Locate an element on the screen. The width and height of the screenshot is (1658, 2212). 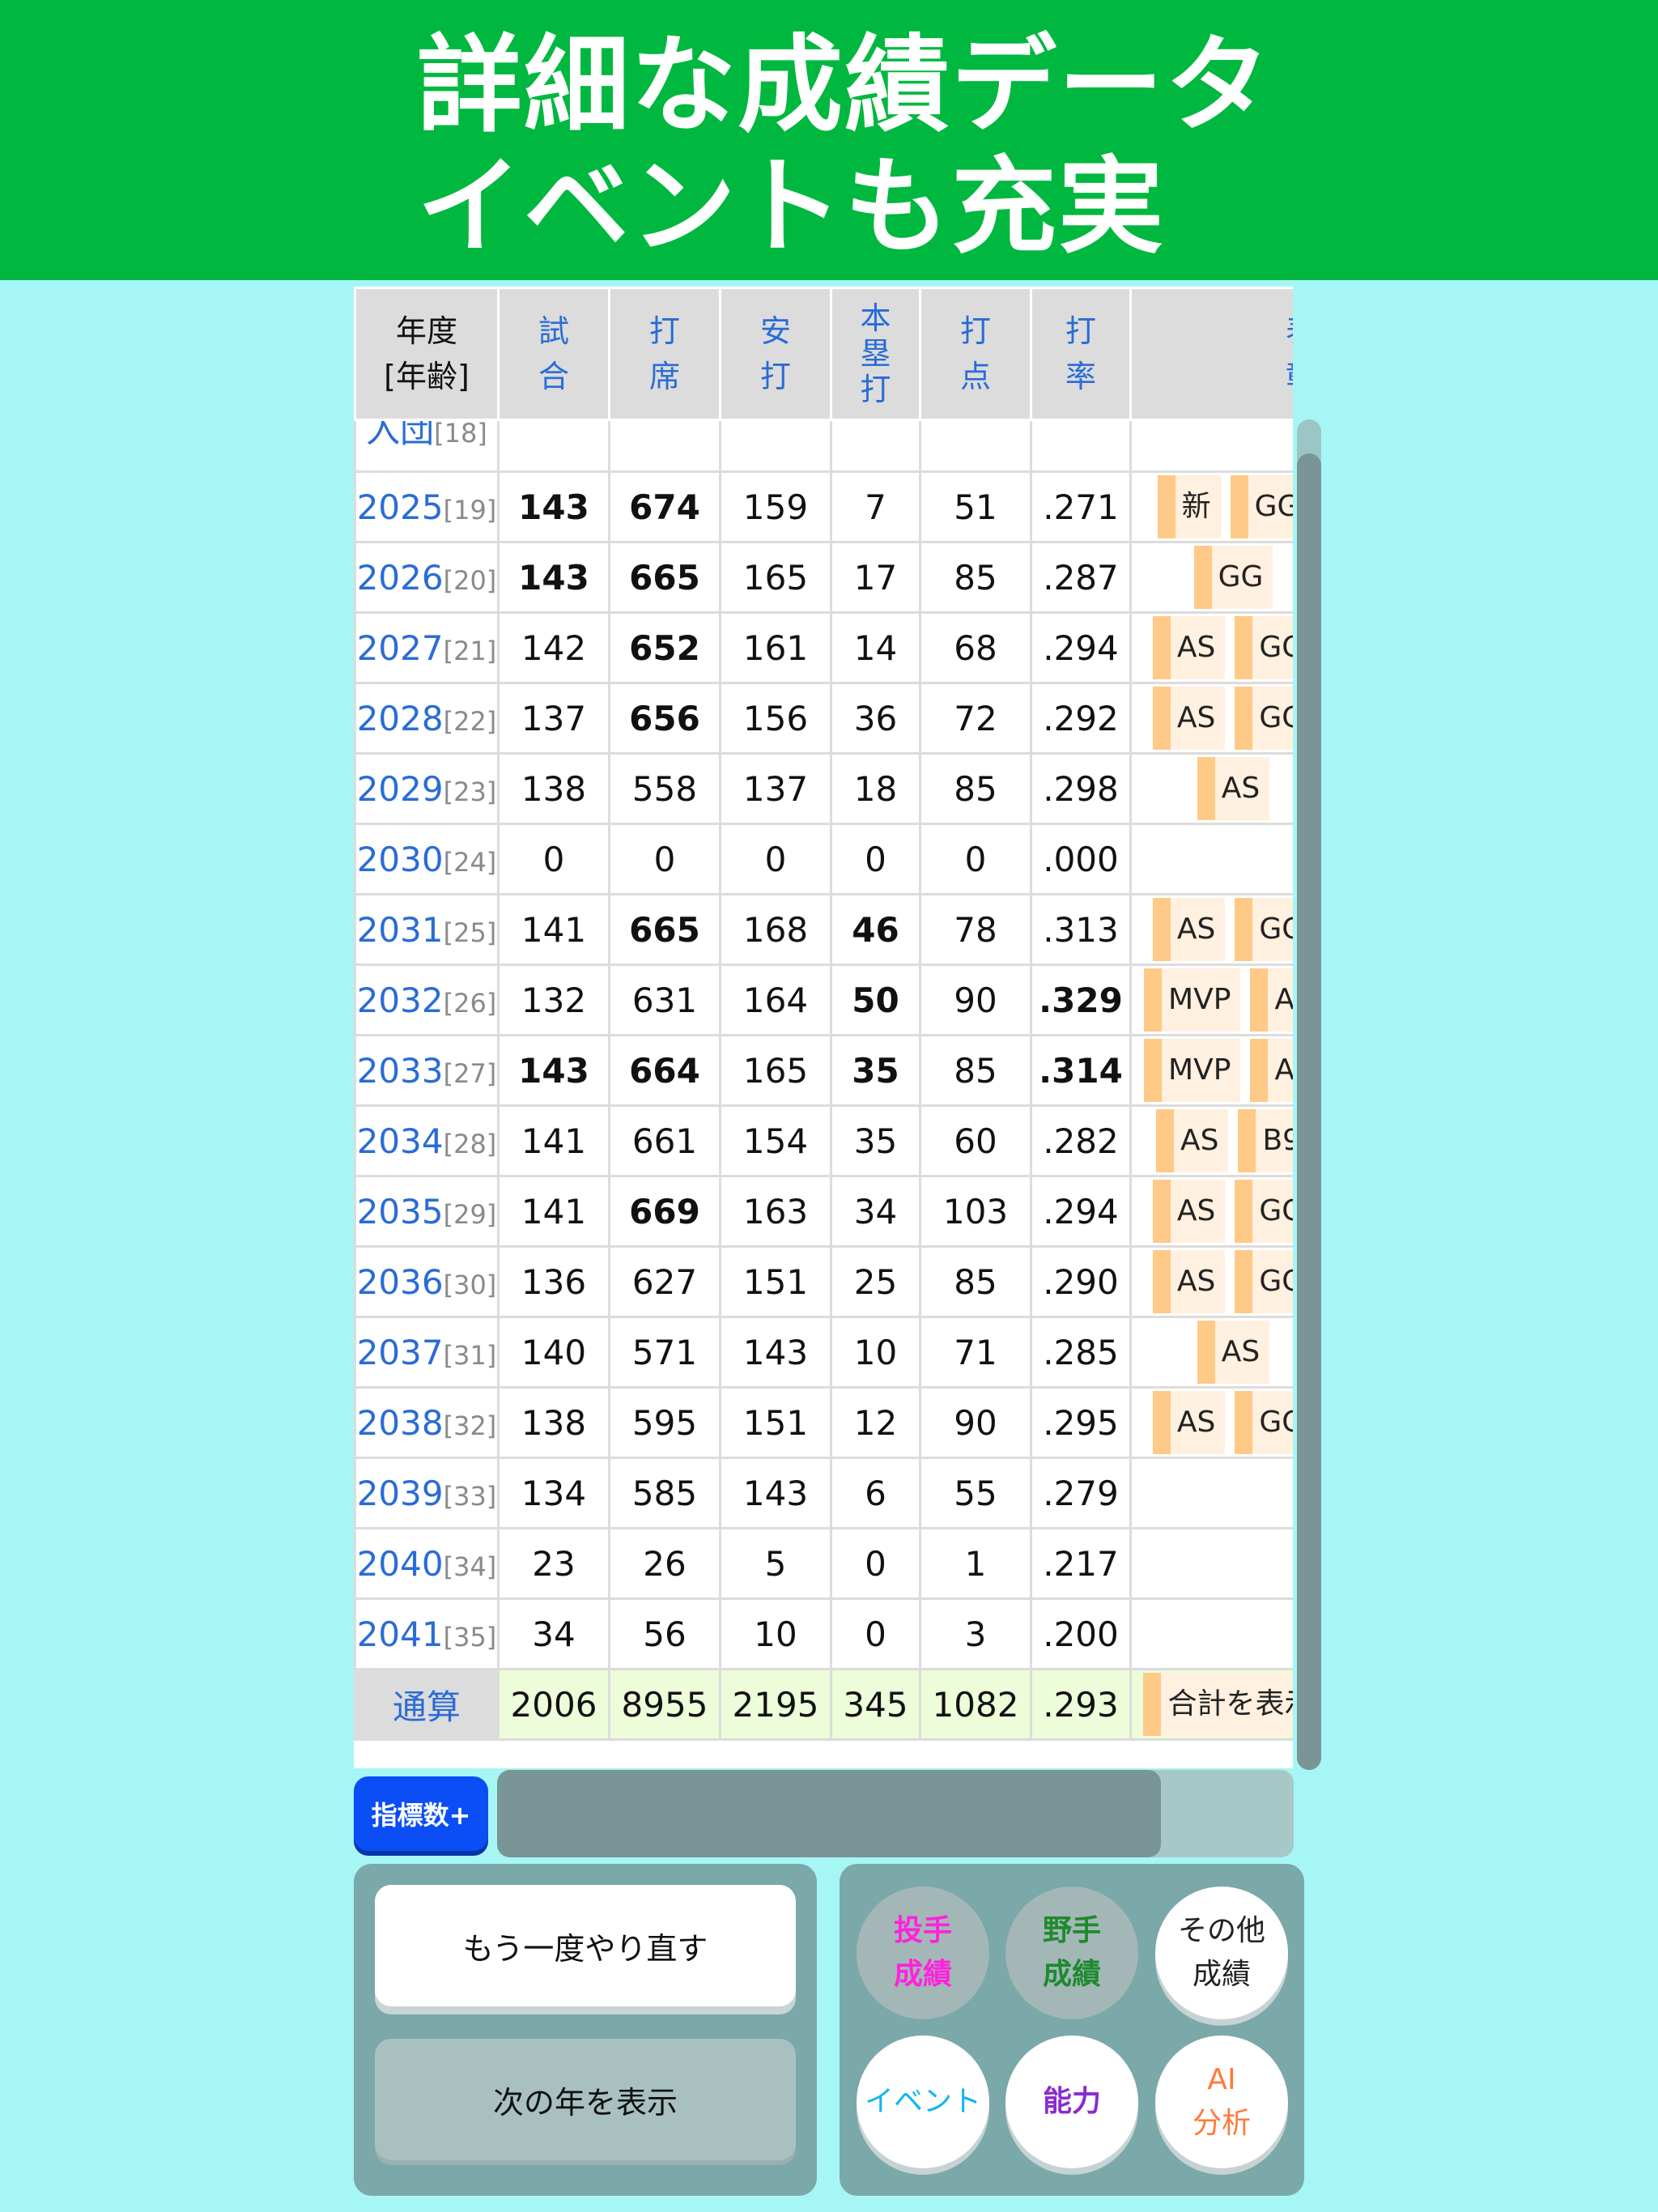
age-label: [21] is located at coordinates (470, 651).